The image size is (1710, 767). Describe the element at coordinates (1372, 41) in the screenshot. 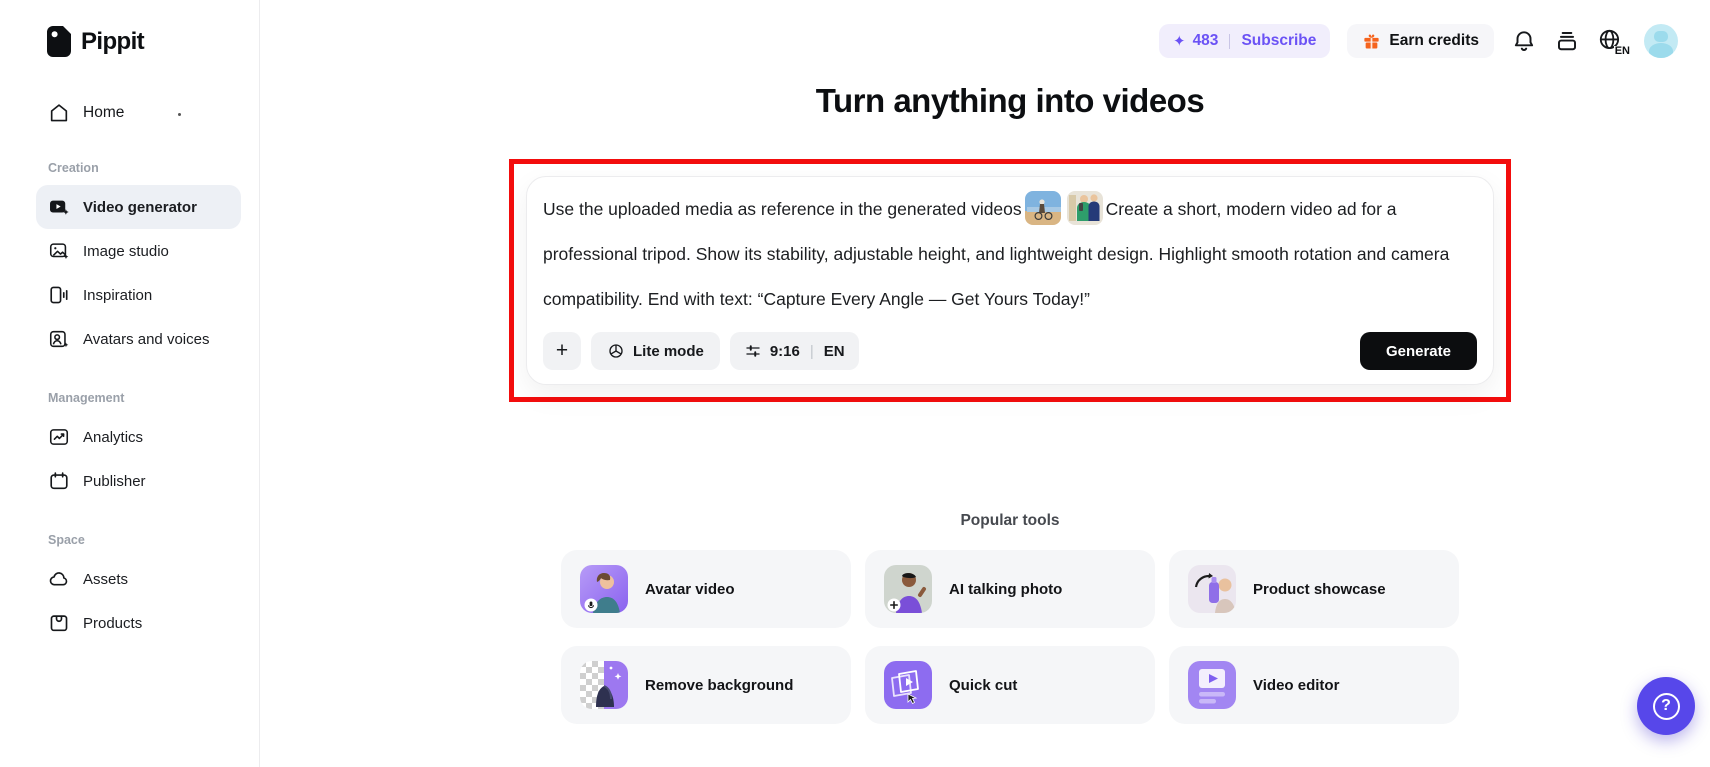

I see `gift-icon` at that location.